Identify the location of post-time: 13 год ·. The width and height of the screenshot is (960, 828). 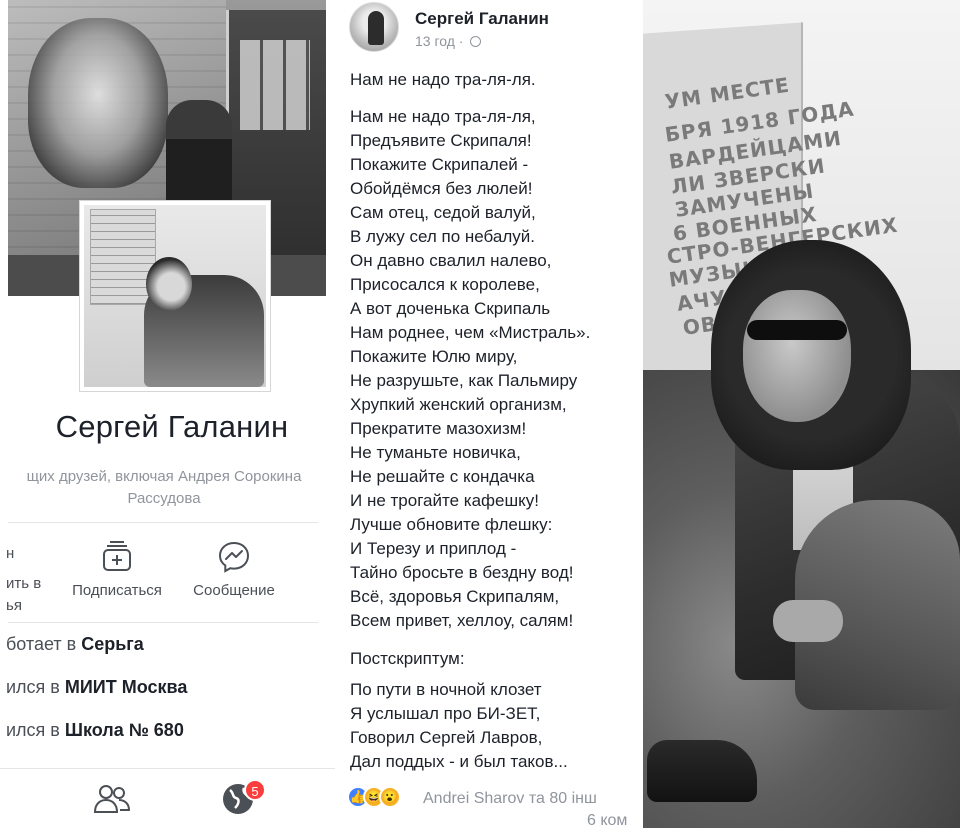
(439, 41).